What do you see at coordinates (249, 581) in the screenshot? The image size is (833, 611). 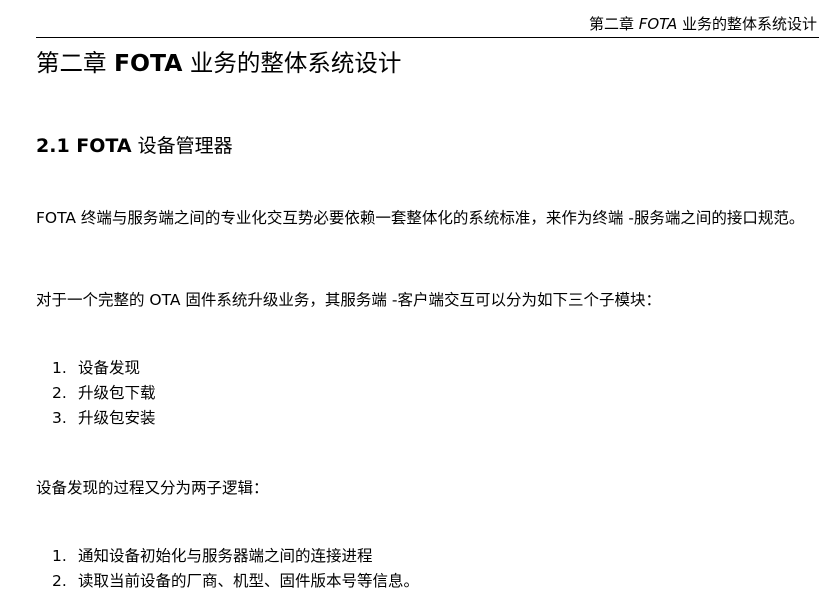 I see `list-item-text: 读取当前设备的厂商、机型、固件版本号等信息。` at bounding box center [249, 581].